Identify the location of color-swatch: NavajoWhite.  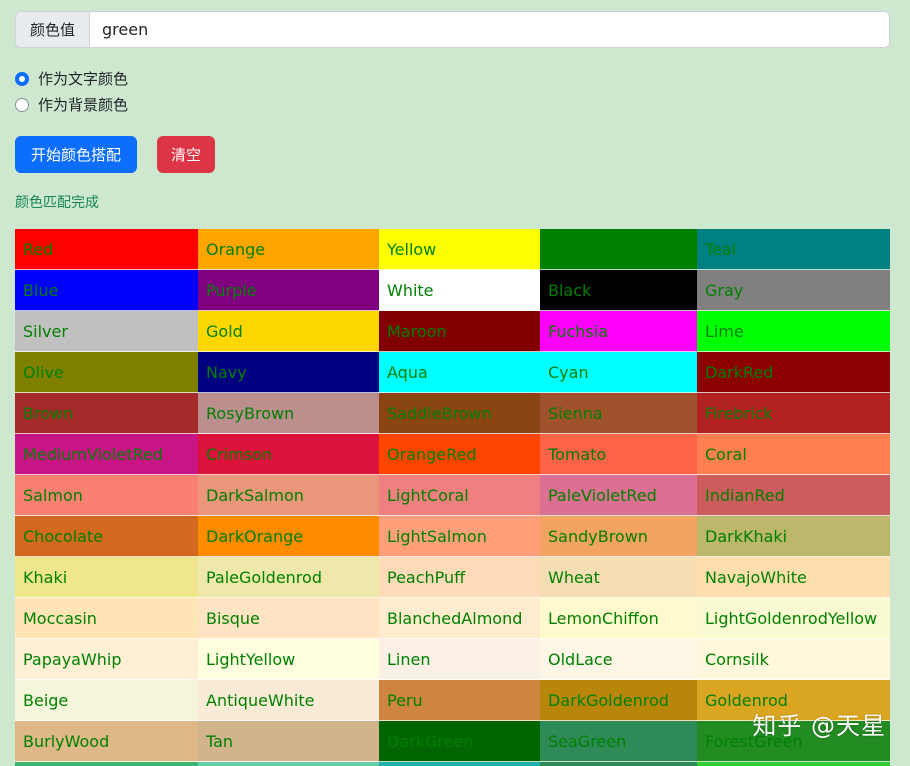
(793, 577).